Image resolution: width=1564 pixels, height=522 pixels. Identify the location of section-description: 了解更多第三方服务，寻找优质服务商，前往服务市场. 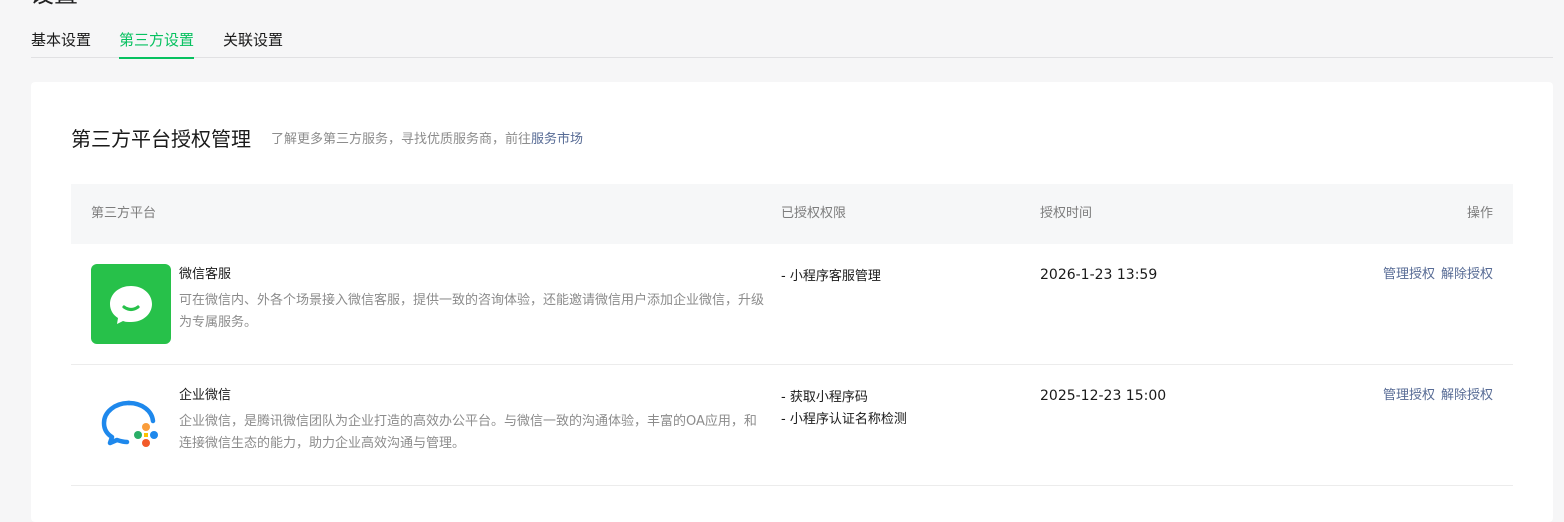
(427, 140).